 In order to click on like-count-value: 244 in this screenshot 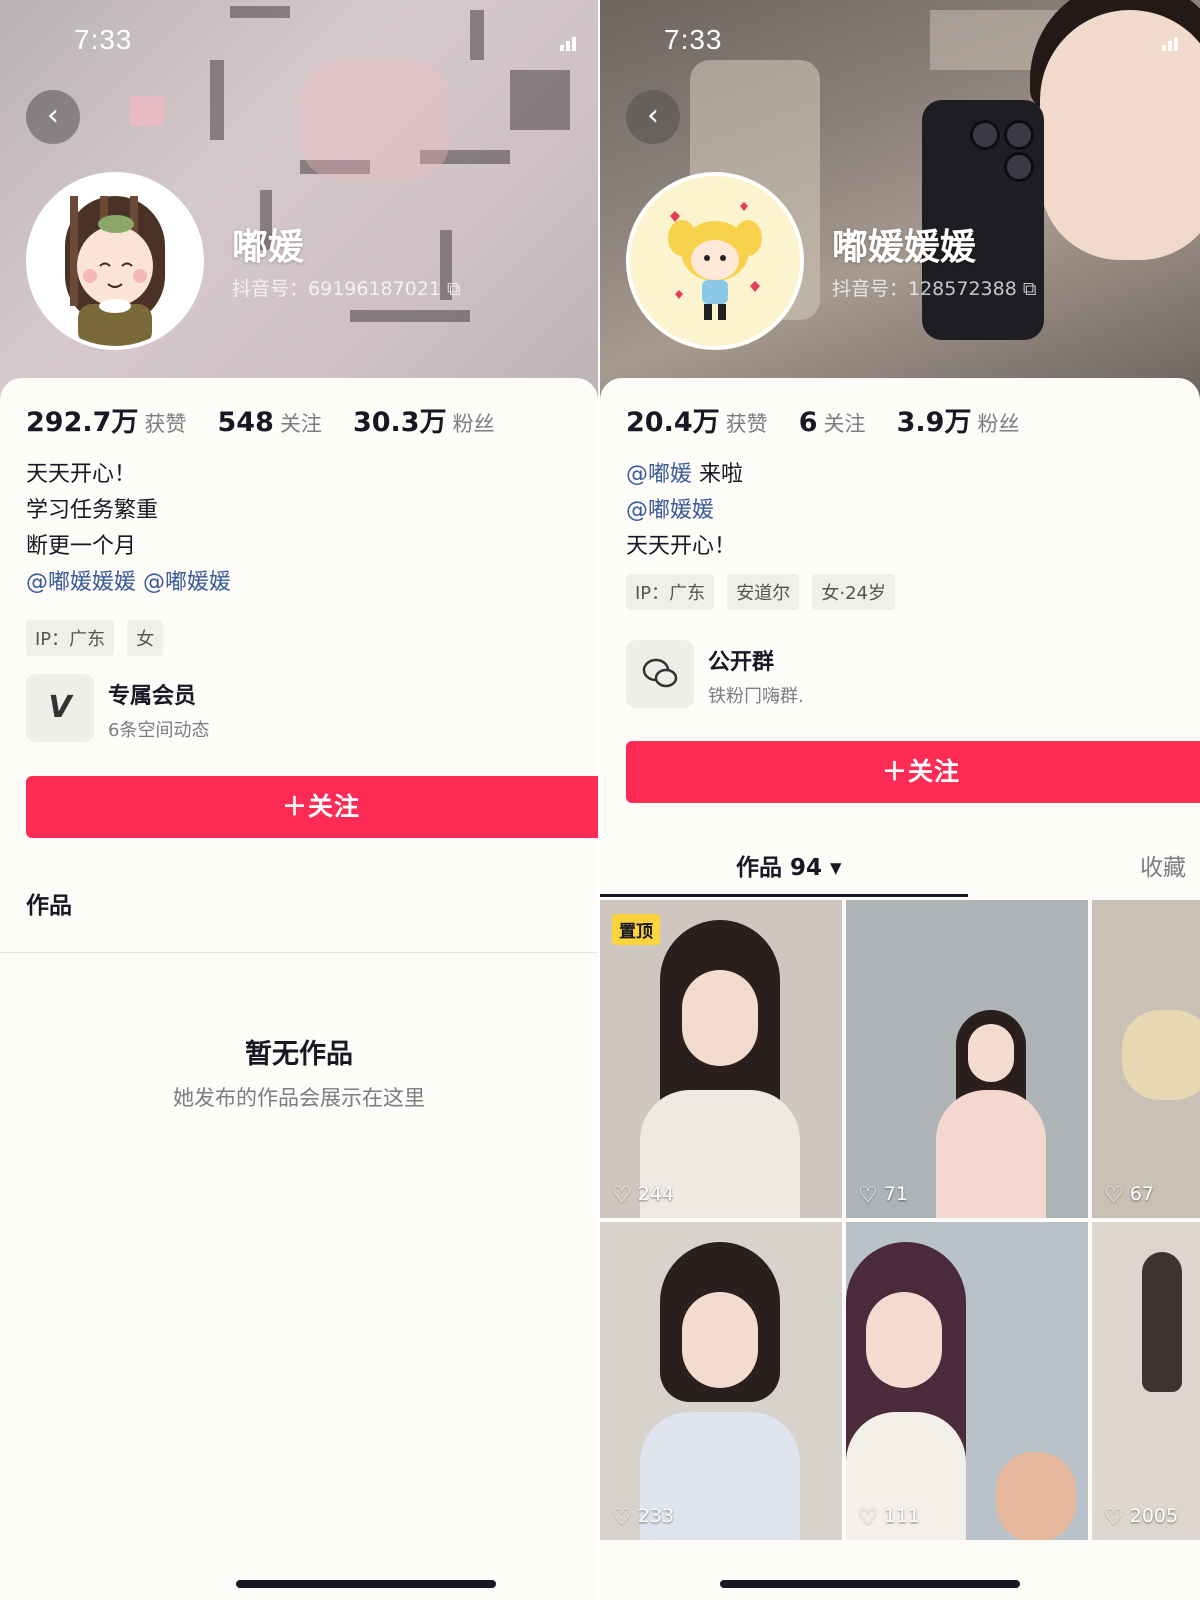, I will do `click(655, 1194)`.